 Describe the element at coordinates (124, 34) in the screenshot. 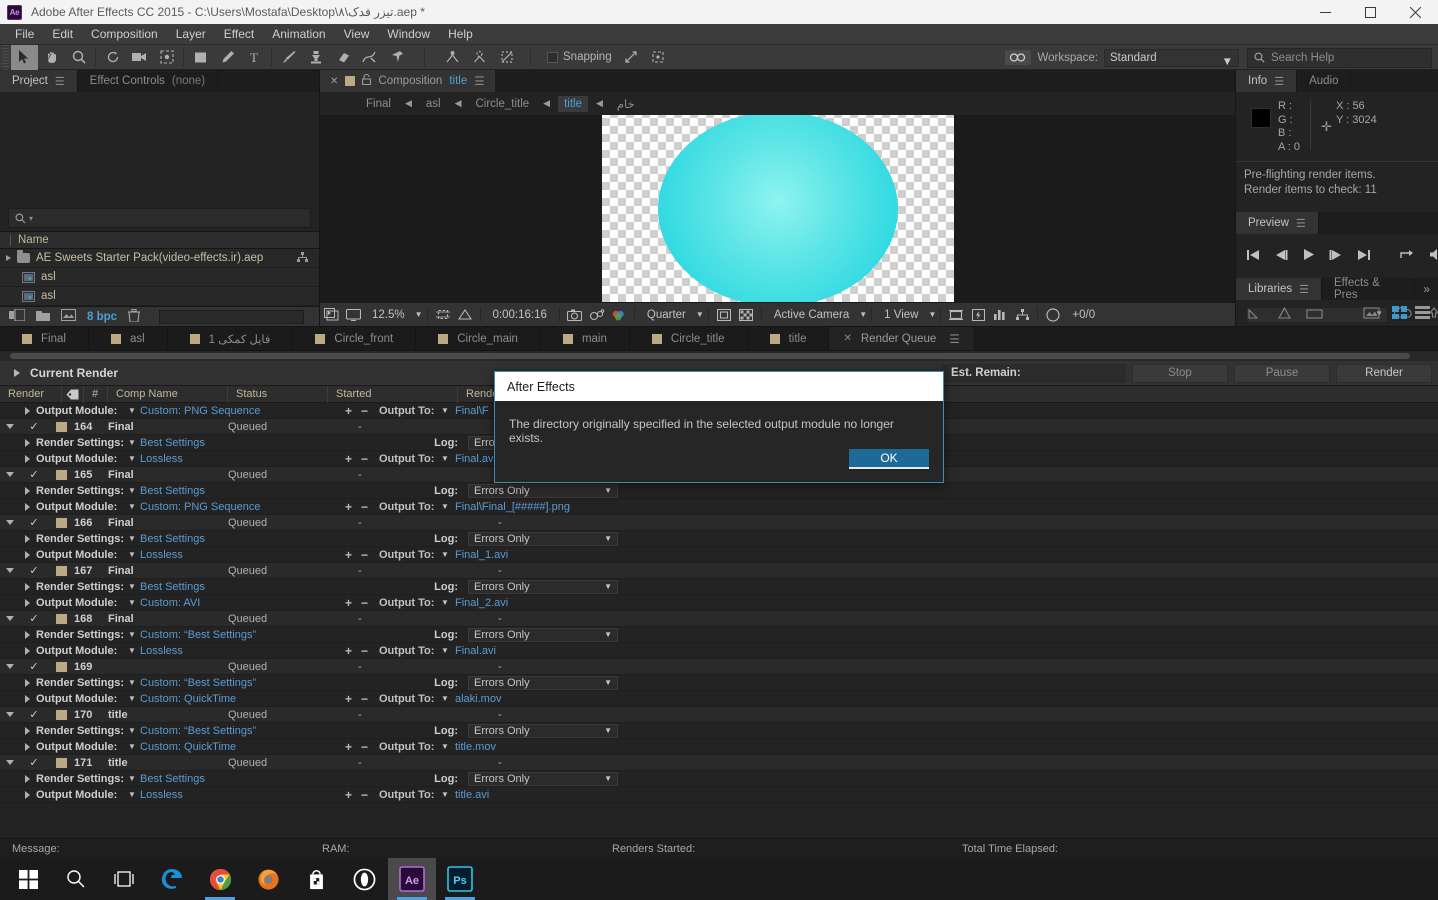

I see `menu-composition: Composition` at that location.